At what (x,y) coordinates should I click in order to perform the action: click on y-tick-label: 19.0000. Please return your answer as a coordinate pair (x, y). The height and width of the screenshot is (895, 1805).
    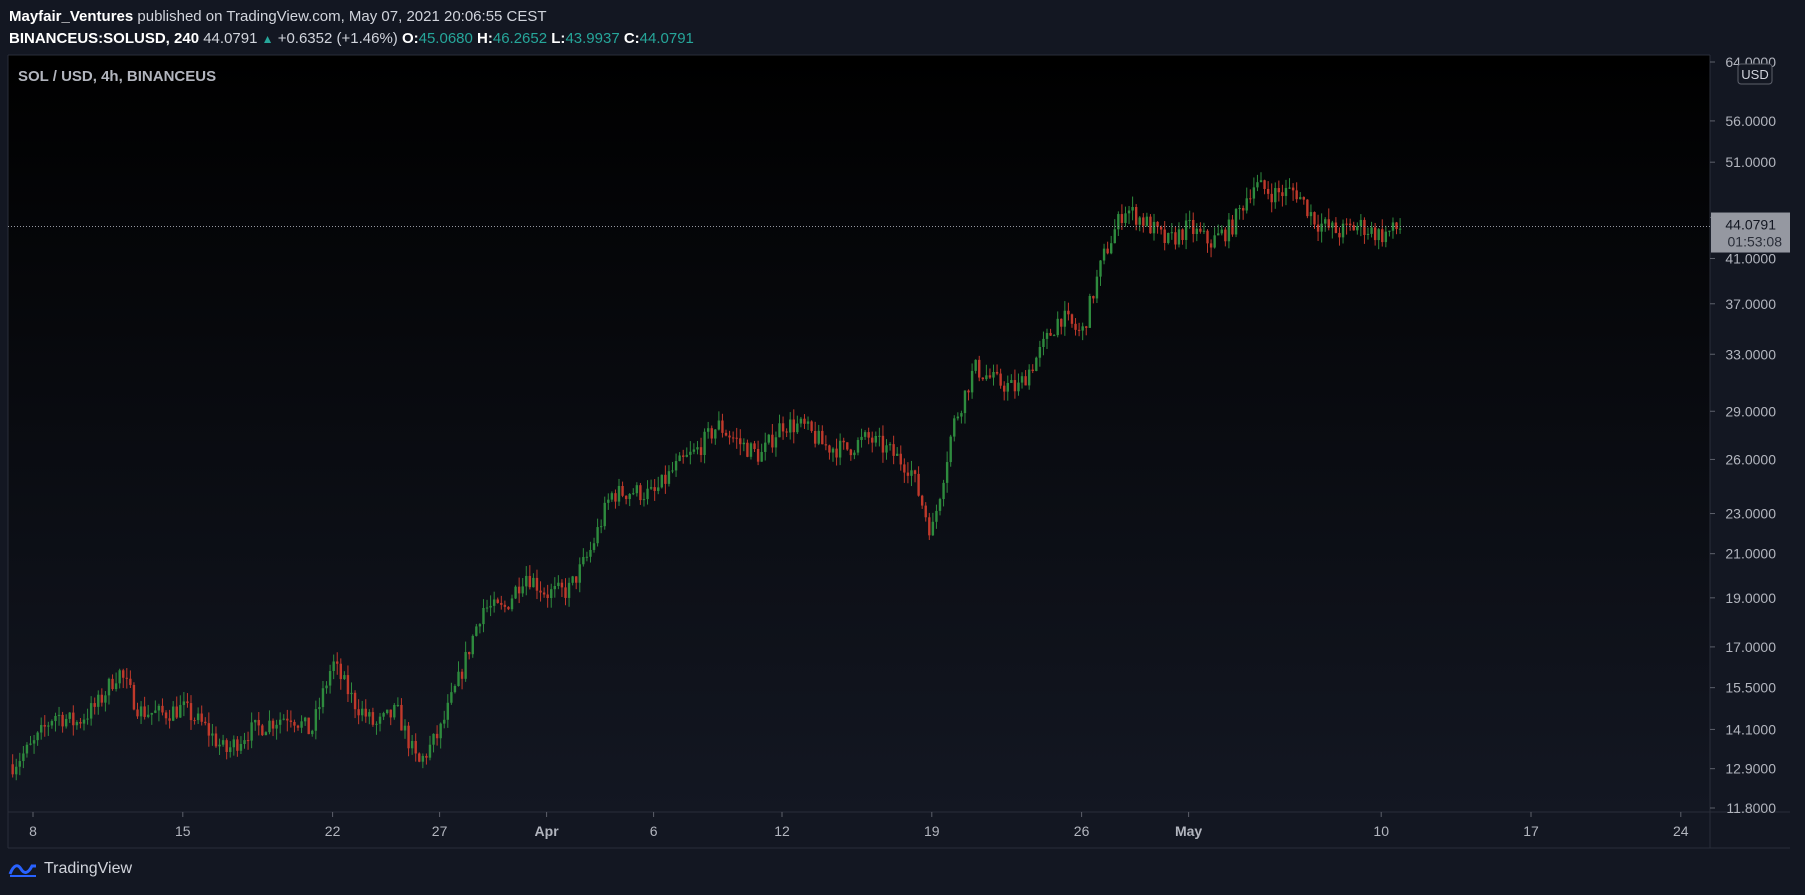
    Looking at the image, I should click on (1750, 598).